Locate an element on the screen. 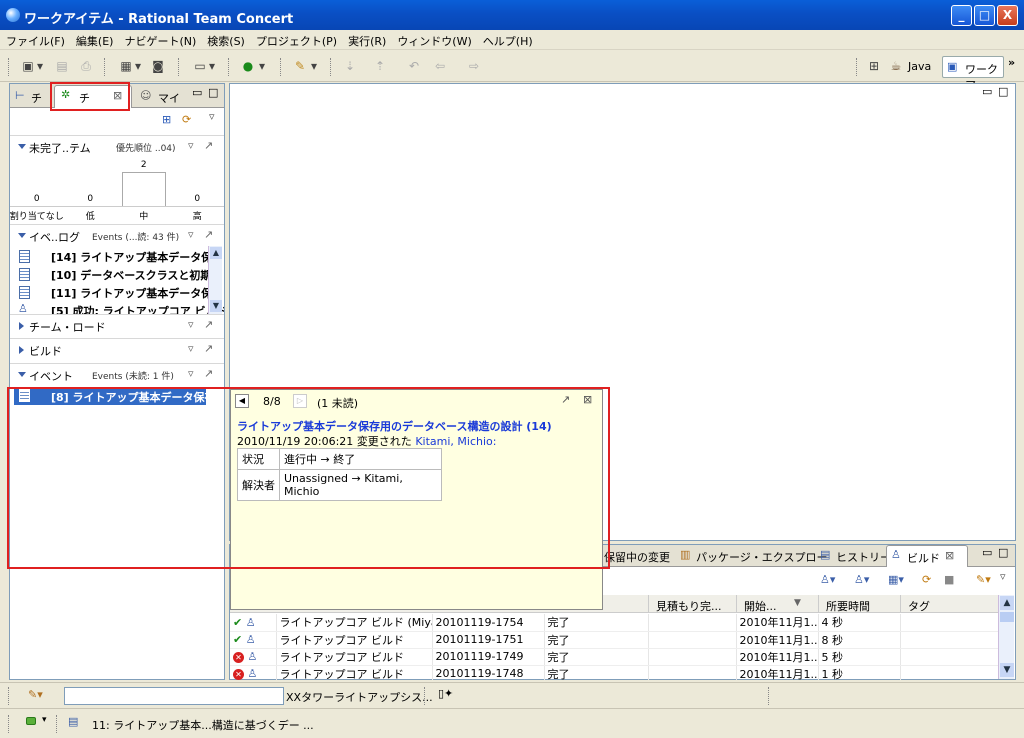 This screenshot has height=738, width=1024. list-item: ♙ [5] 成功: ライトアップコア ビルド is located at coordinates (117, 308).